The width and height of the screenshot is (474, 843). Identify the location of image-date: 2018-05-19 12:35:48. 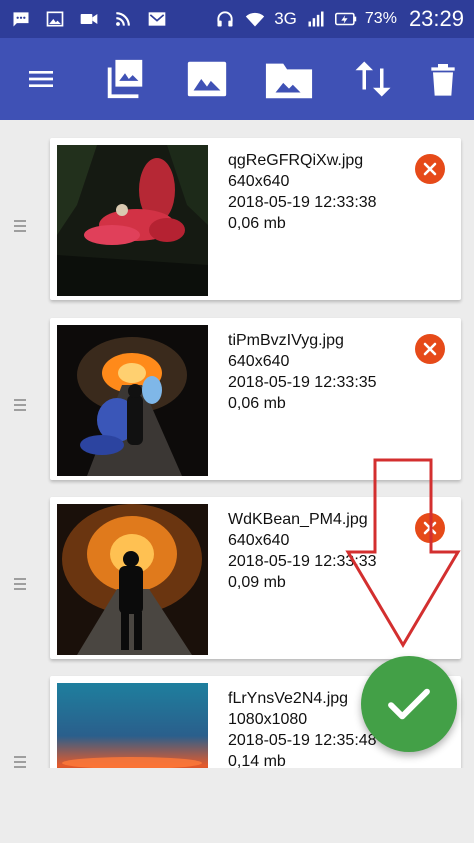
(302, 740).